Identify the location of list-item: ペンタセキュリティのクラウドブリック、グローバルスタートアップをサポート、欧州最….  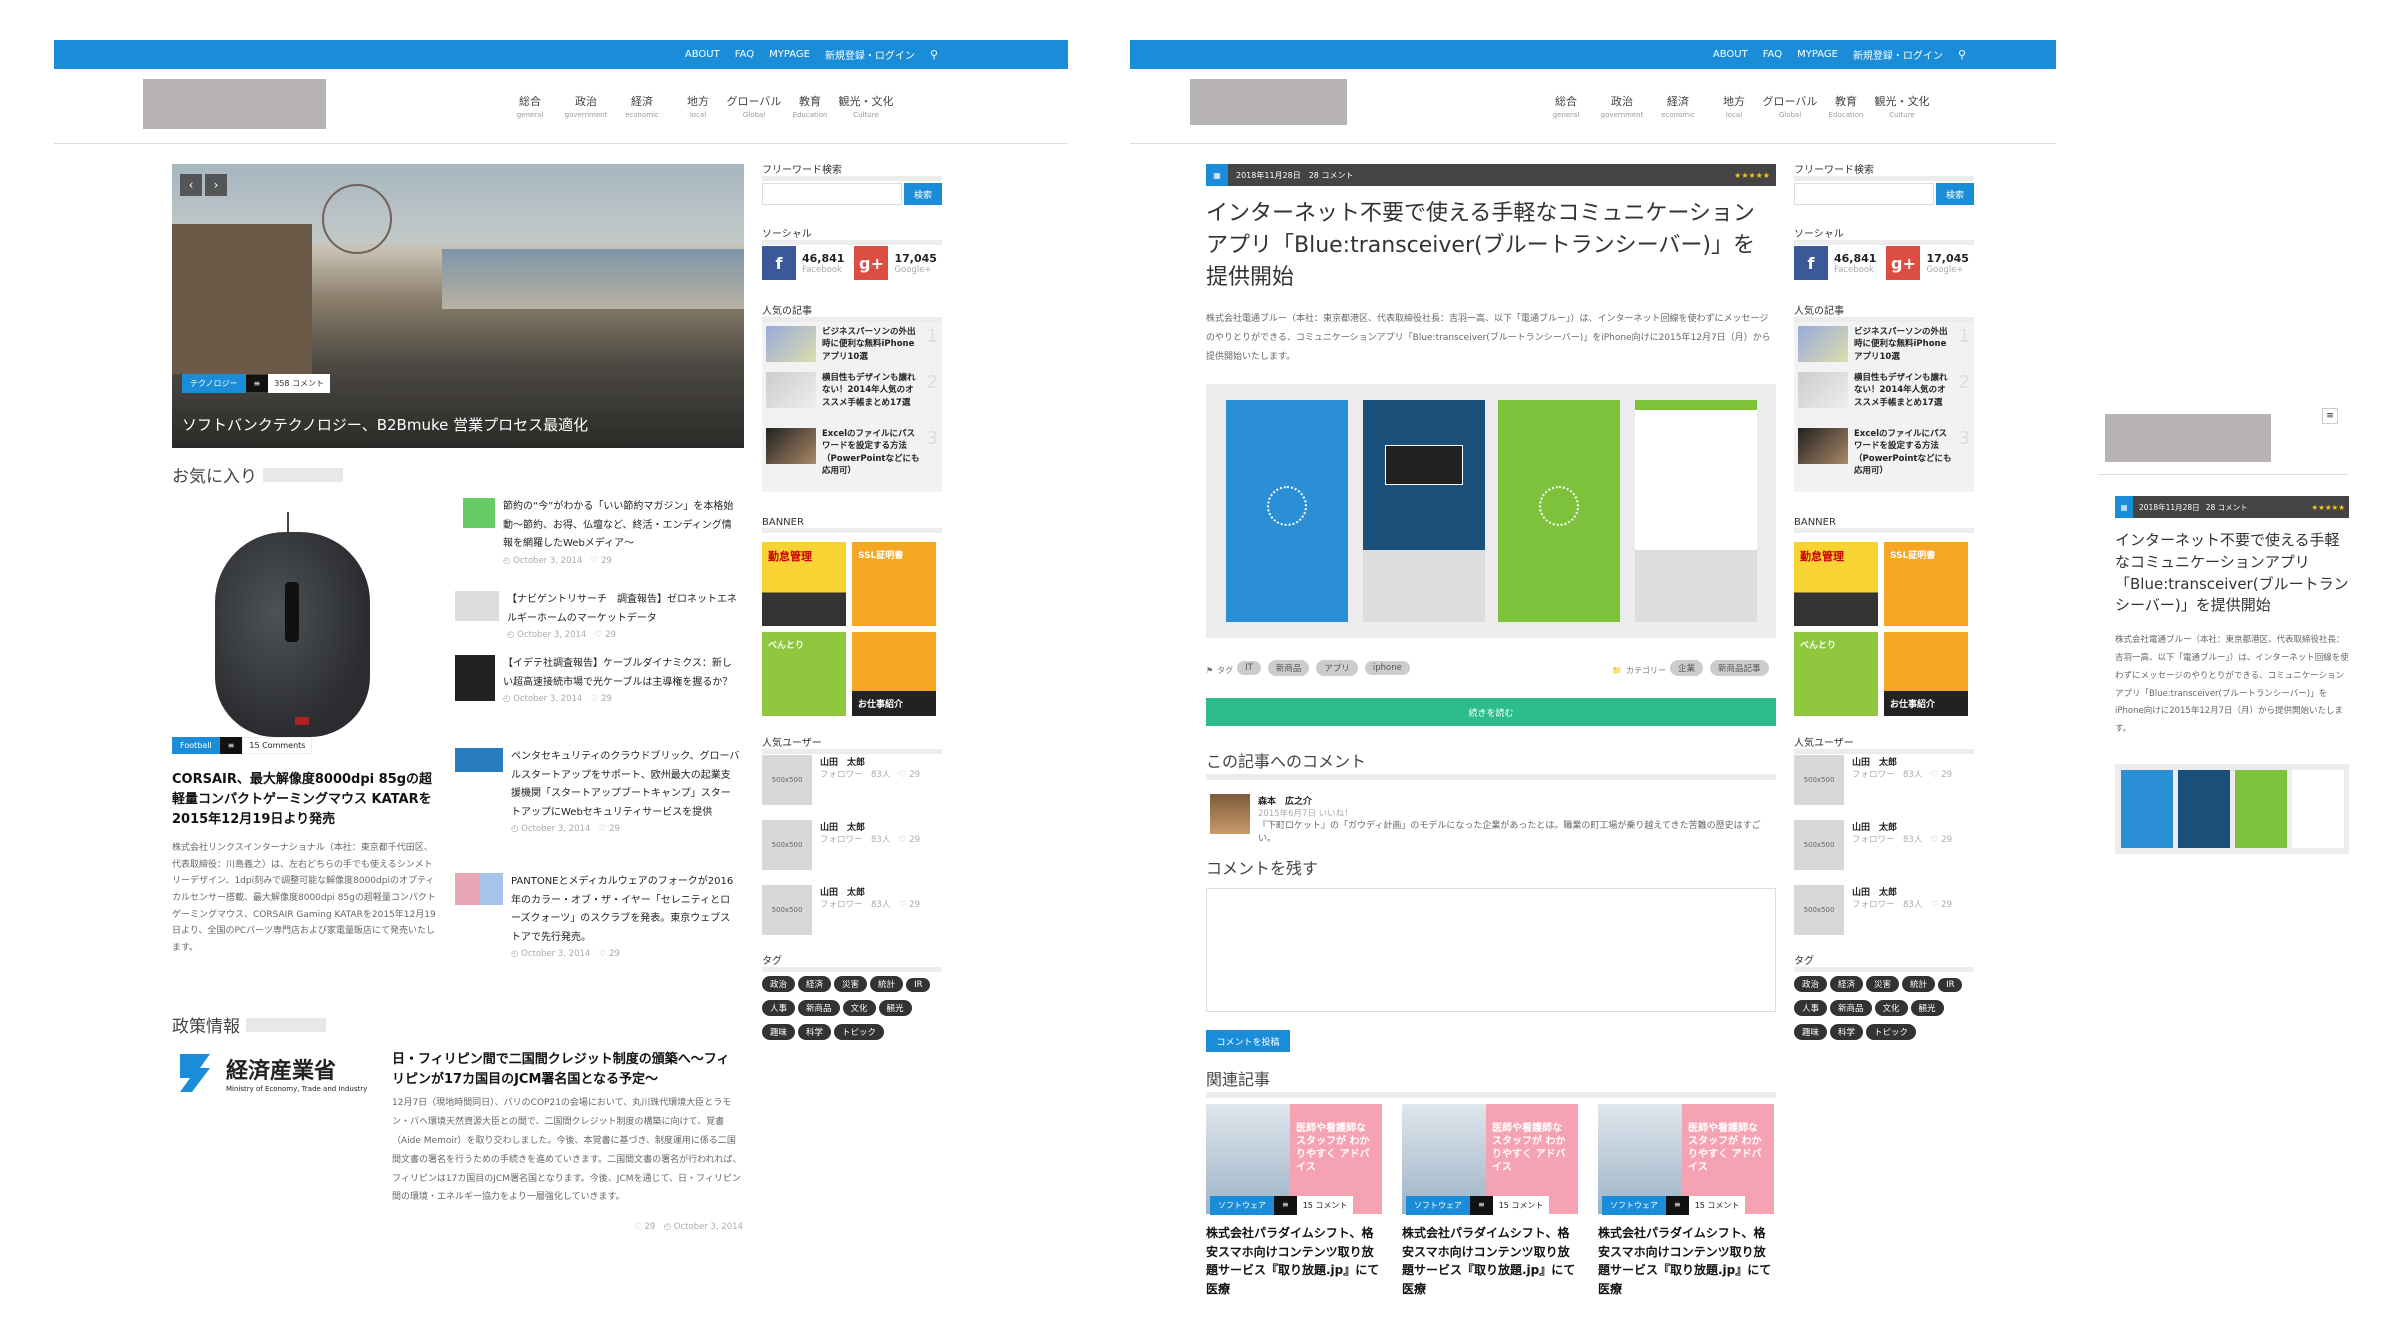
(597, 810).